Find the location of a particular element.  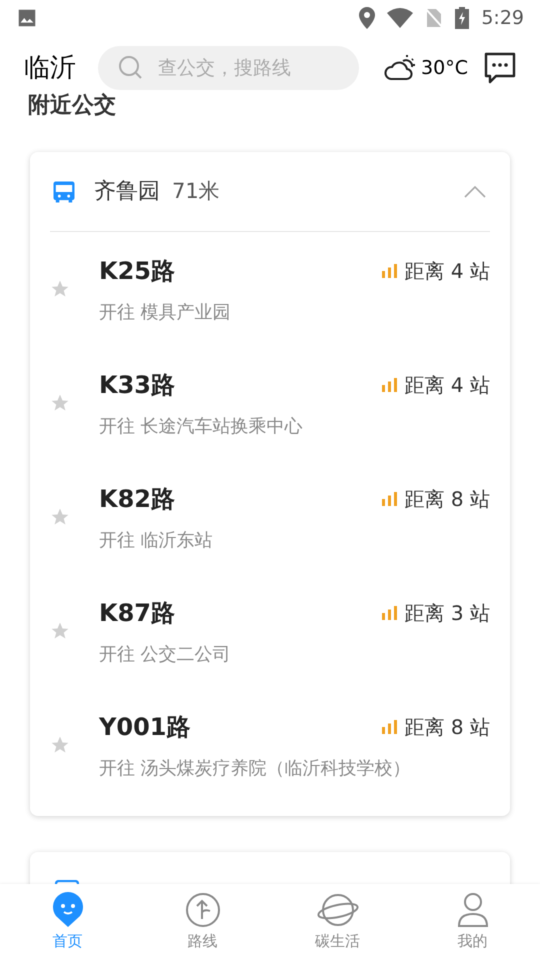

route-row: K33路 距离 4 站 开往 长途汽车站换乘中心 is located at coordinates (270, 403).